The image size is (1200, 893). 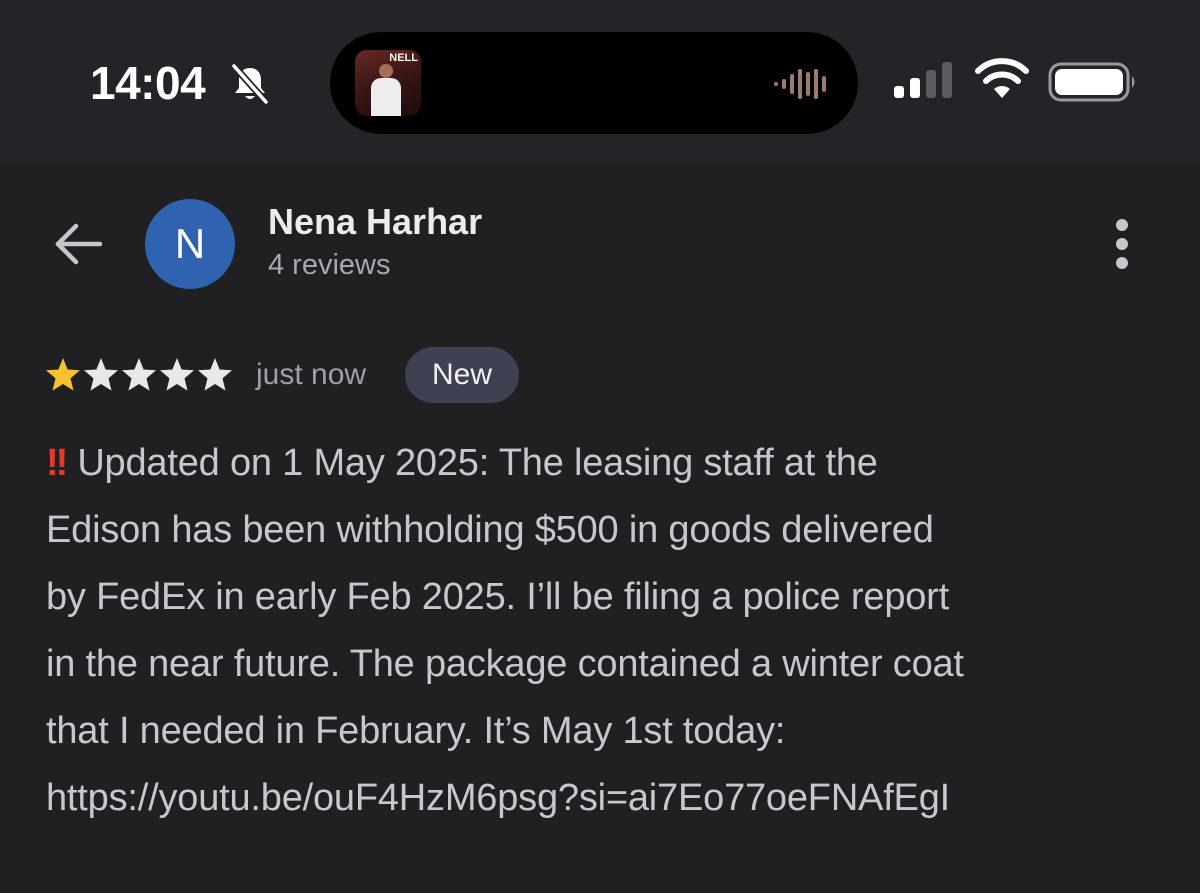 What do you see at coordinates (311, 374) in the screenshot?
I see `review-time: just now` at bounding box center [311, 374].